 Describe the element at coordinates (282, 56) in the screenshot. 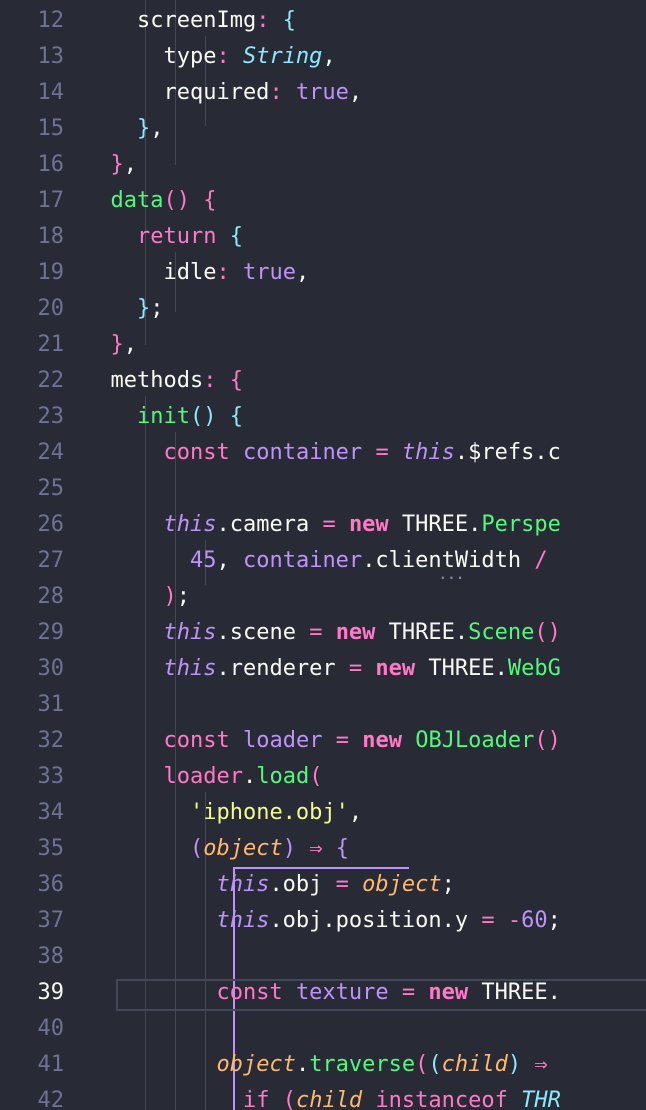

I see `code-token: String` at that location.